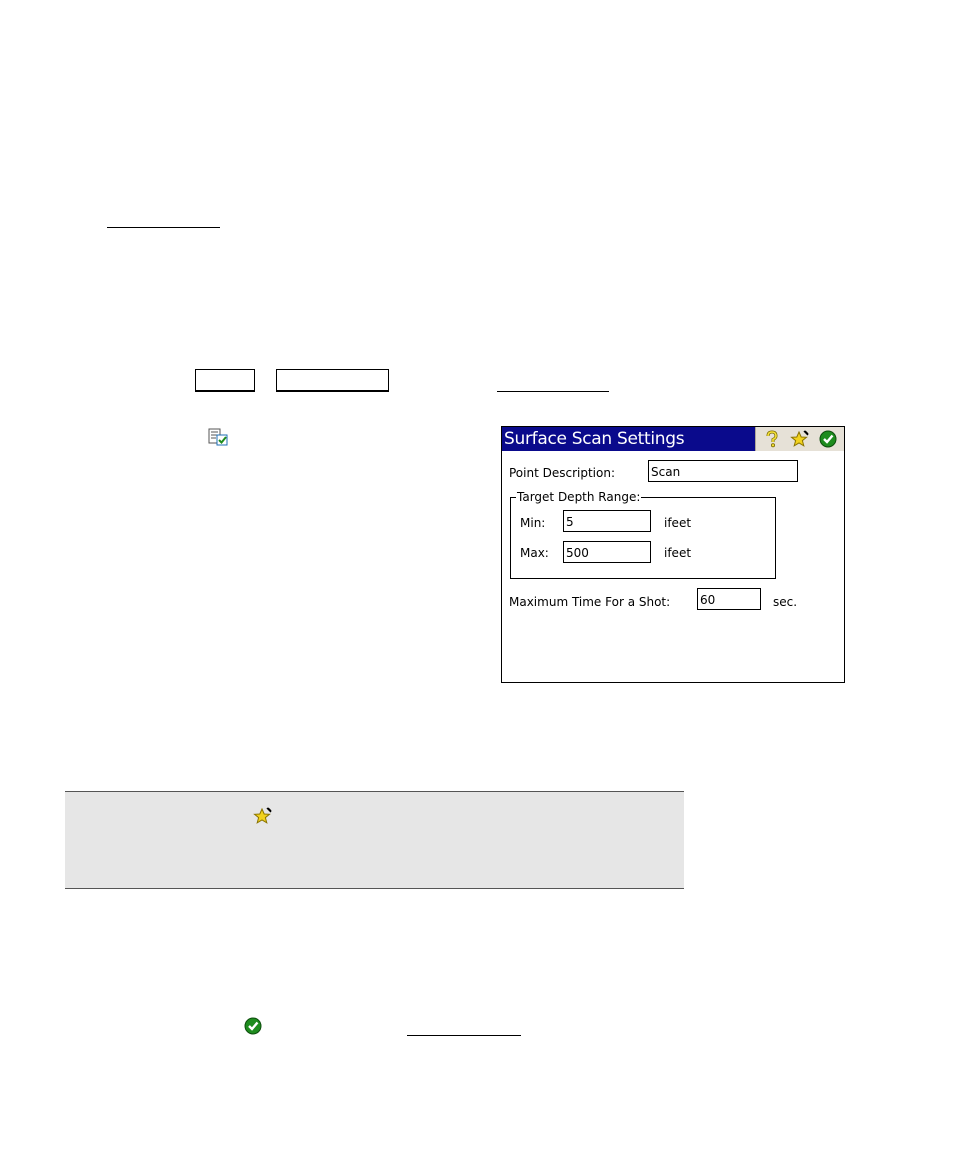 Image resolution: width=954 pixels, height=1159 pixels. What do you see at coordinates (533, 523) in the screenshot?
I see `min-label: Min:` at bounding box center [533, 523].